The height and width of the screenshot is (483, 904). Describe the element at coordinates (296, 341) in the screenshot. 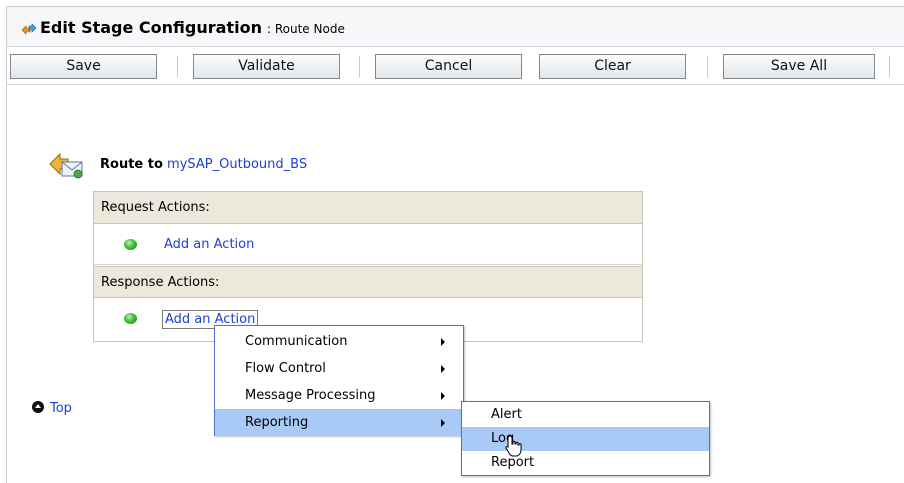

I see `menu-item-label: Communication` at that location.